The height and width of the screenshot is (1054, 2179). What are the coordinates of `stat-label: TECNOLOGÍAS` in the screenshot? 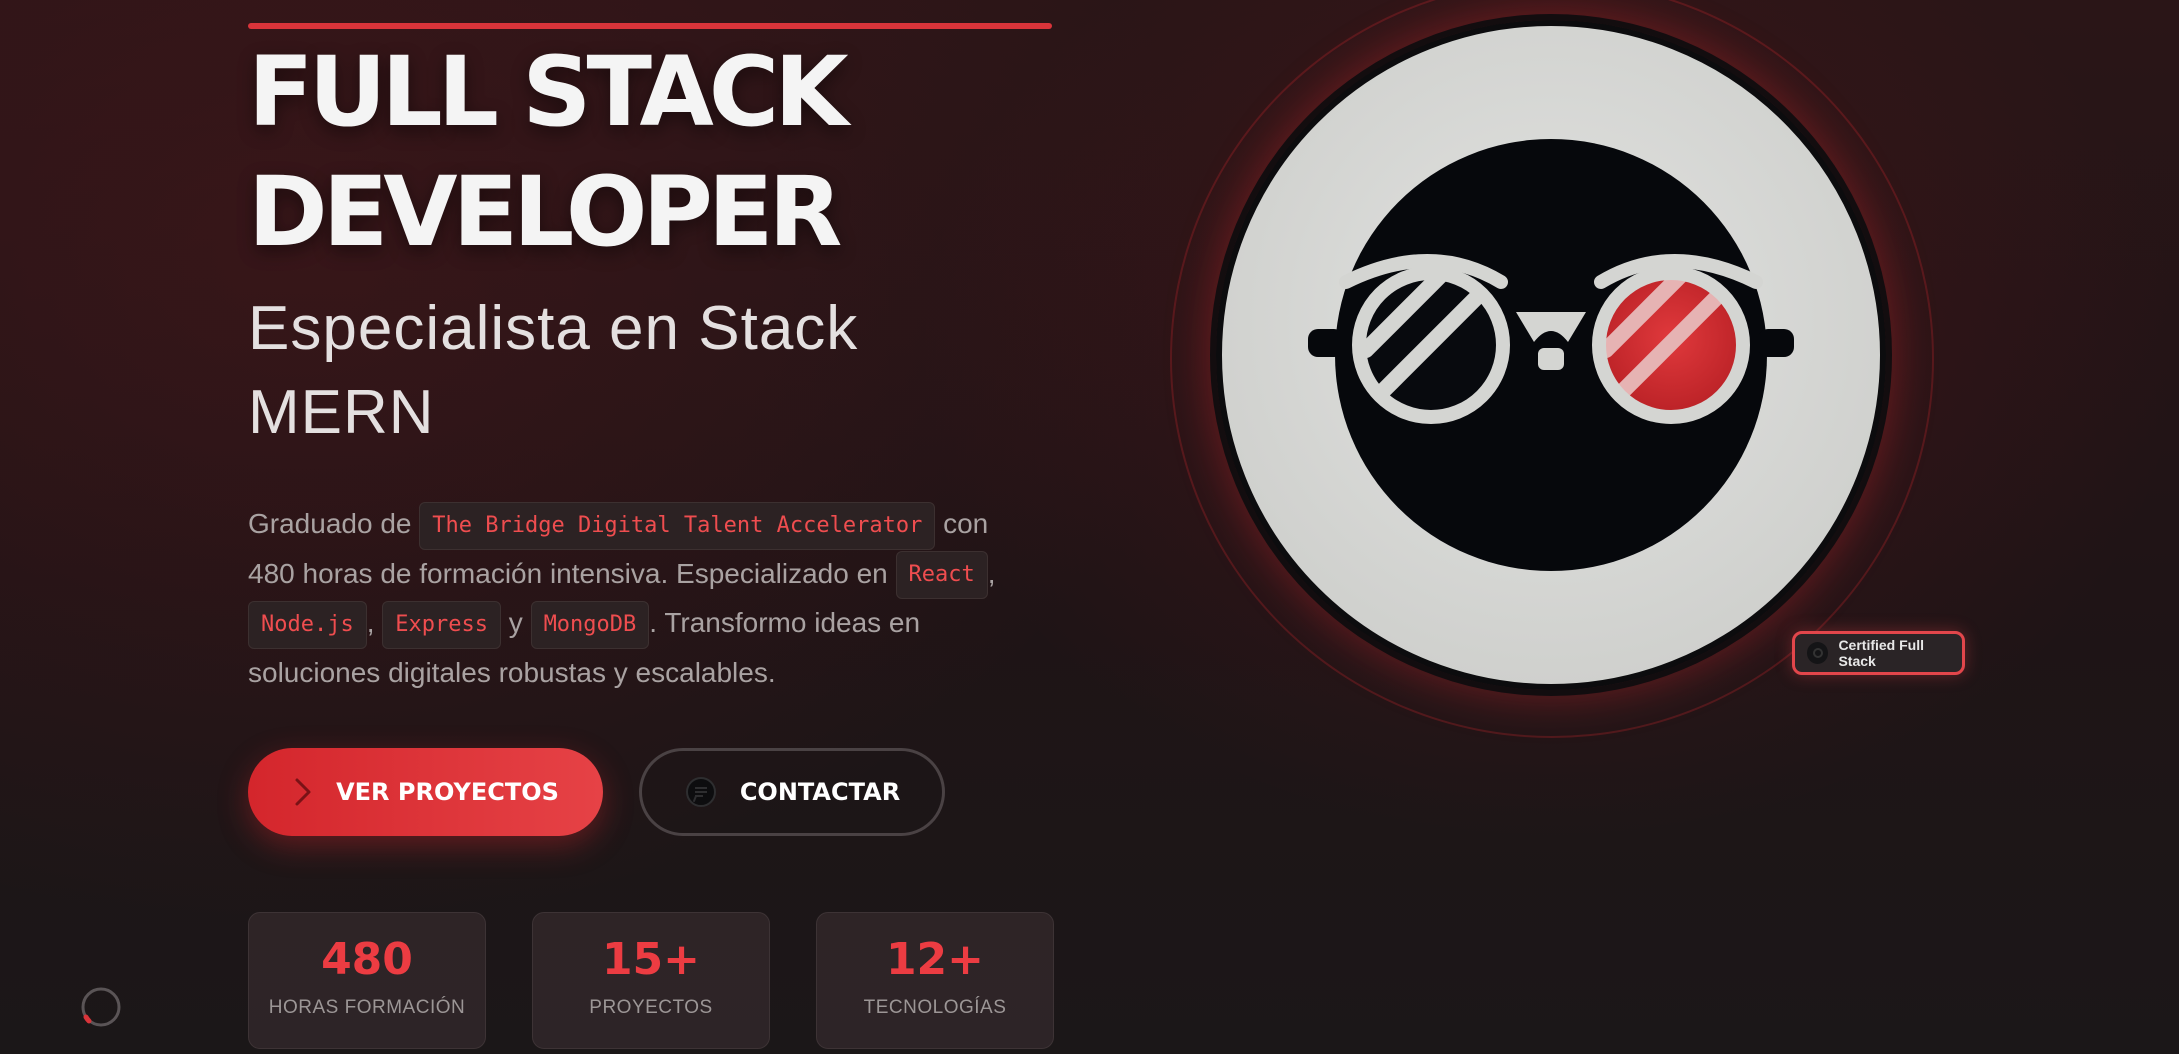 It's located at (935, 1007).